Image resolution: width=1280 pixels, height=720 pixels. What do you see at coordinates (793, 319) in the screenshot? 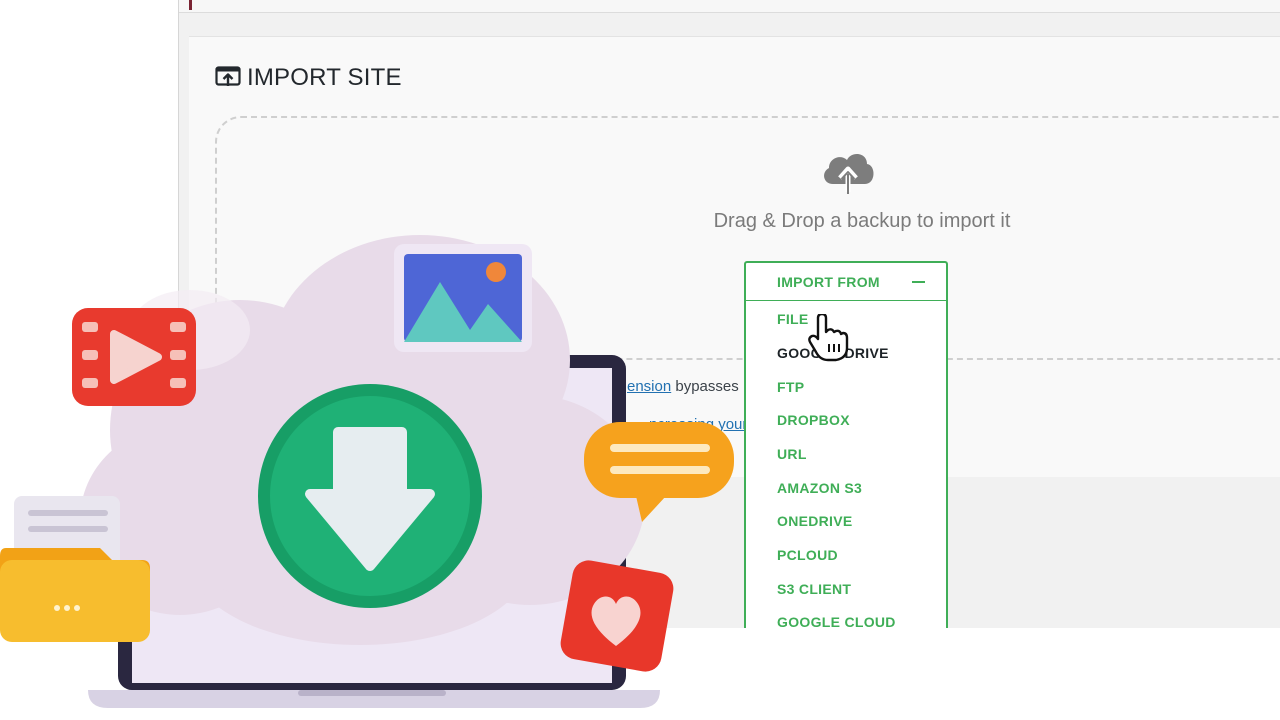
I see `menu-item-file: FILE` at bounding box center [793, 319].